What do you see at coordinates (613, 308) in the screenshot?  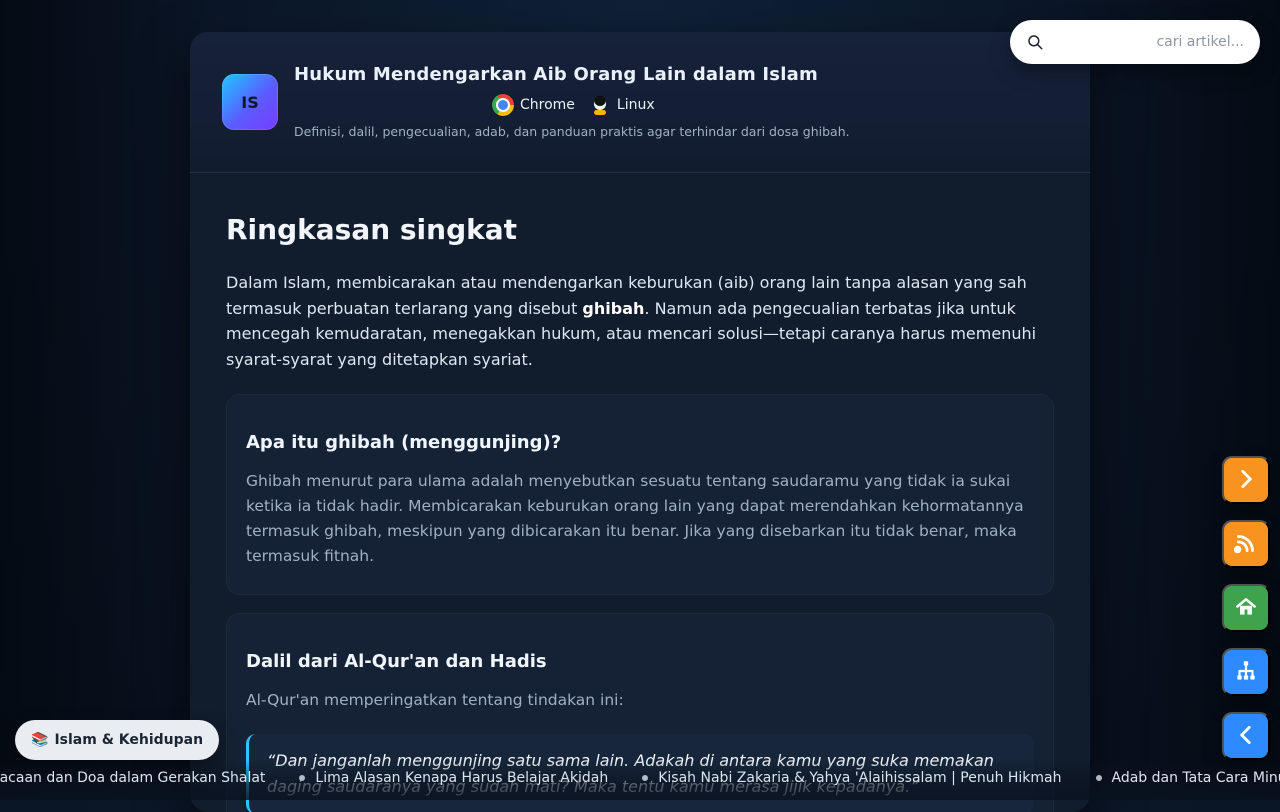 I see `summary-bold-term: ghibah` at bounding box center [613, 308].